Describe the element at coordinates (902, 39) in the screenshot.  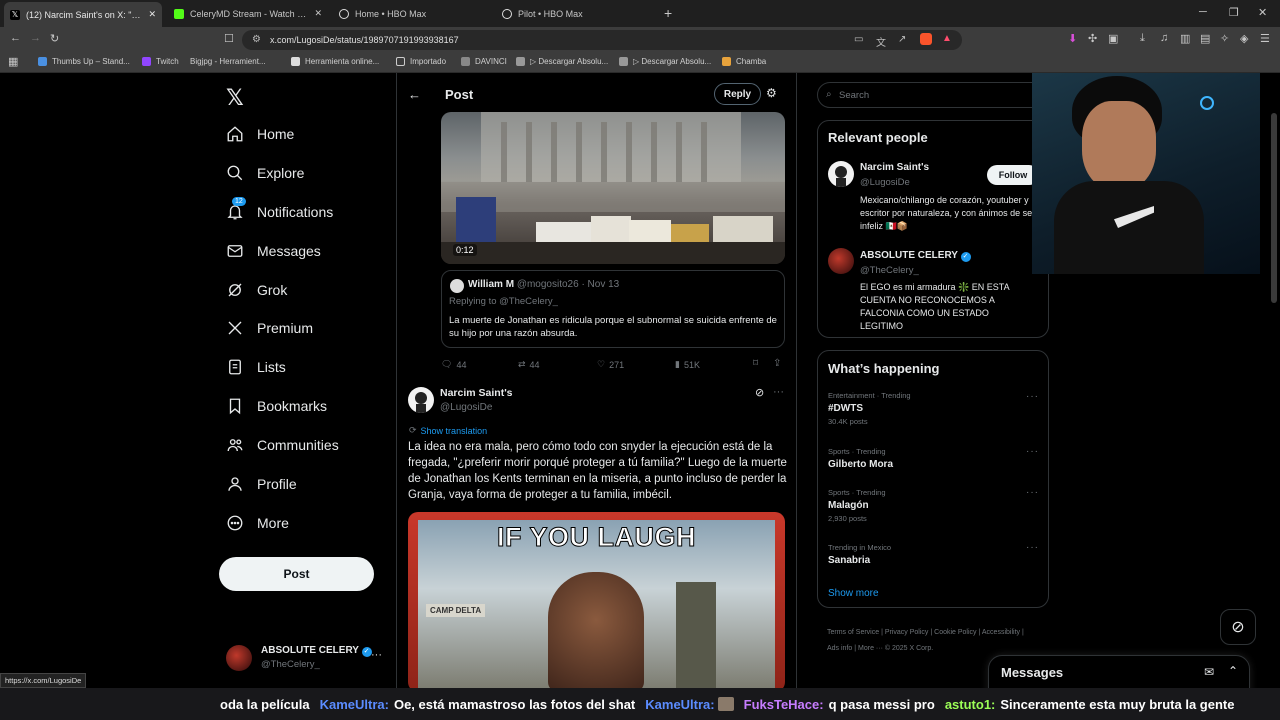
I see `share-icon: ↗` at that location.